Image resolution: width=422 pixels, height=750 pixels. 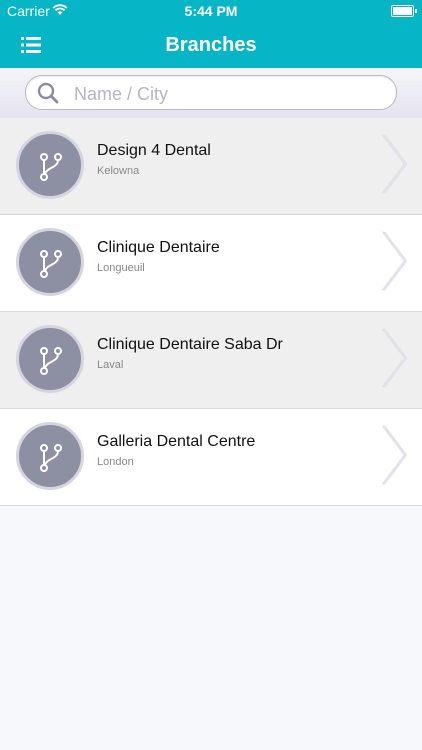 I want to click on search-box, so click(x=211, y=92).